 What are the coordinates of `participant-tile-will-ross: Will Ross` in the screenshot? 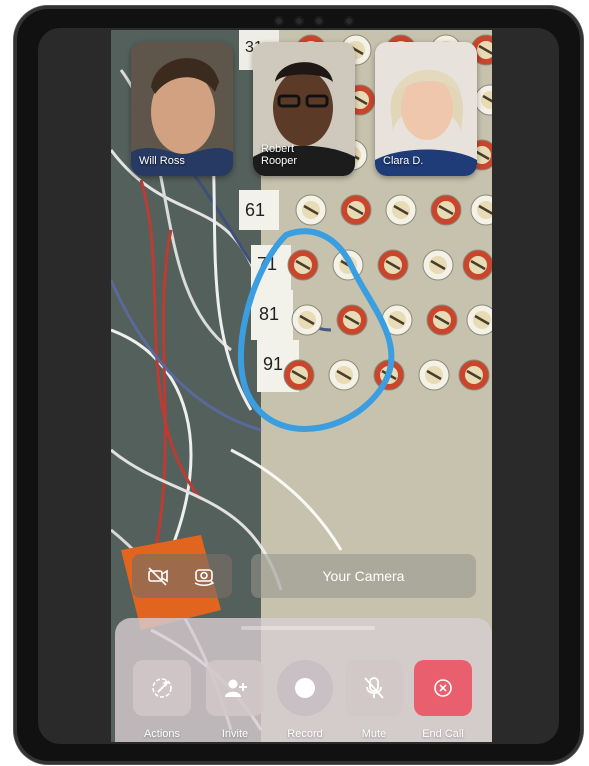 It's located at (182, 109).